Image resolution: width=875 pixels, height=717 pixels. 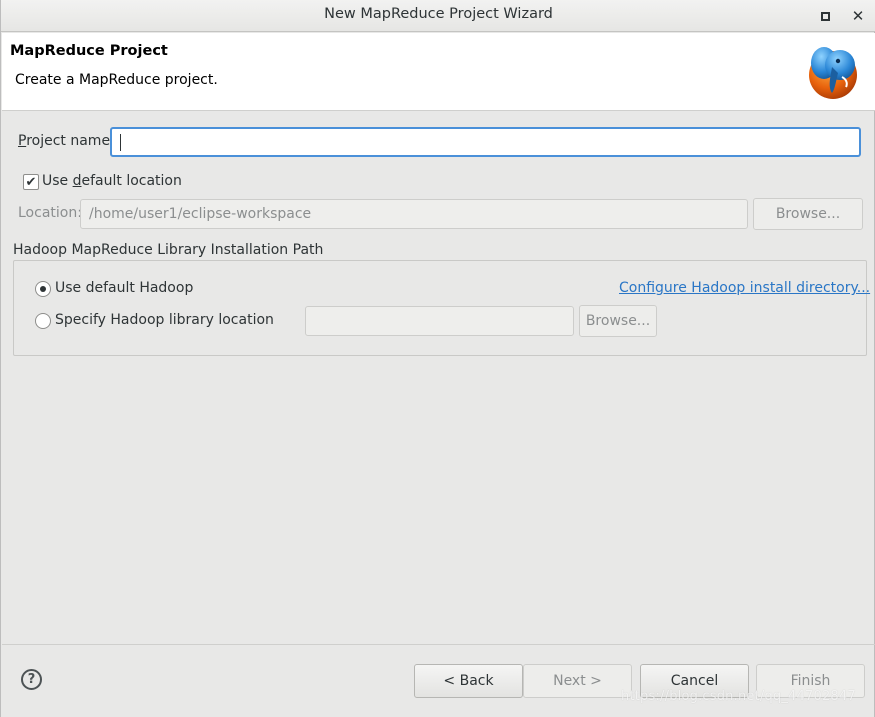 I want to click on project-name-label-text: roject name:, so click(x=70, y=141).